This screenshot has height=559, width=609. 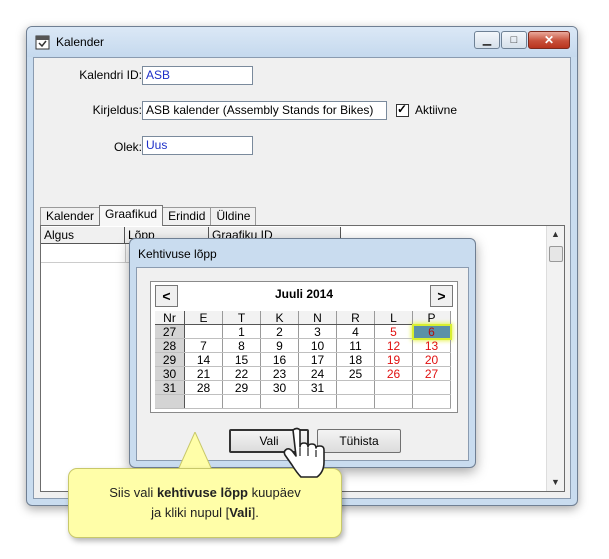 What do you see at coordinates (302, 42) in the screenshot?
I see `title-bar: Kalender ▁ □ ✕` at bounding box center [302, 42].